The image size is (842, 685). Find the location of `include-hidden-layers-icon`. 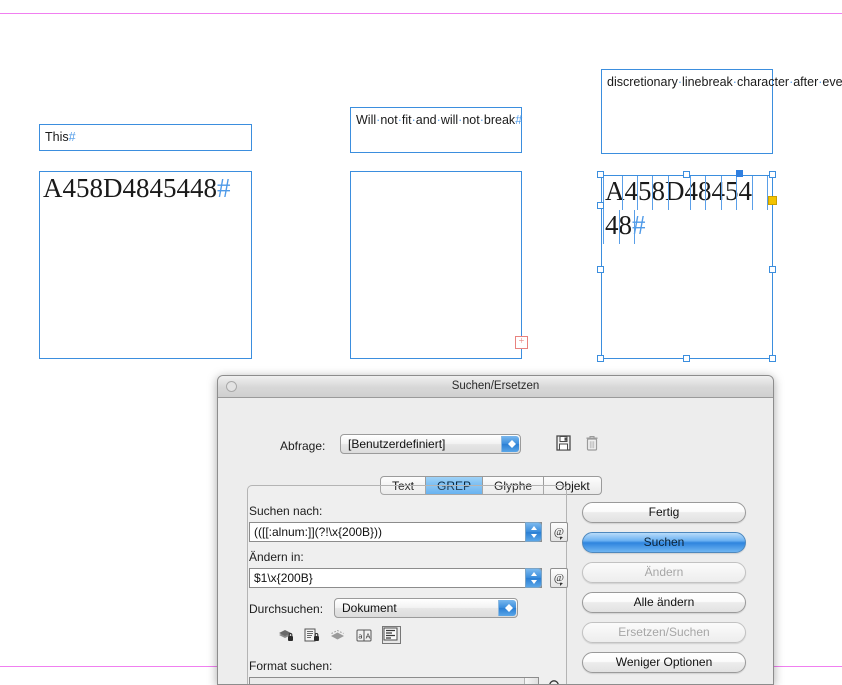

include-hidden-layers-icon is located at coordinates (338, 635).